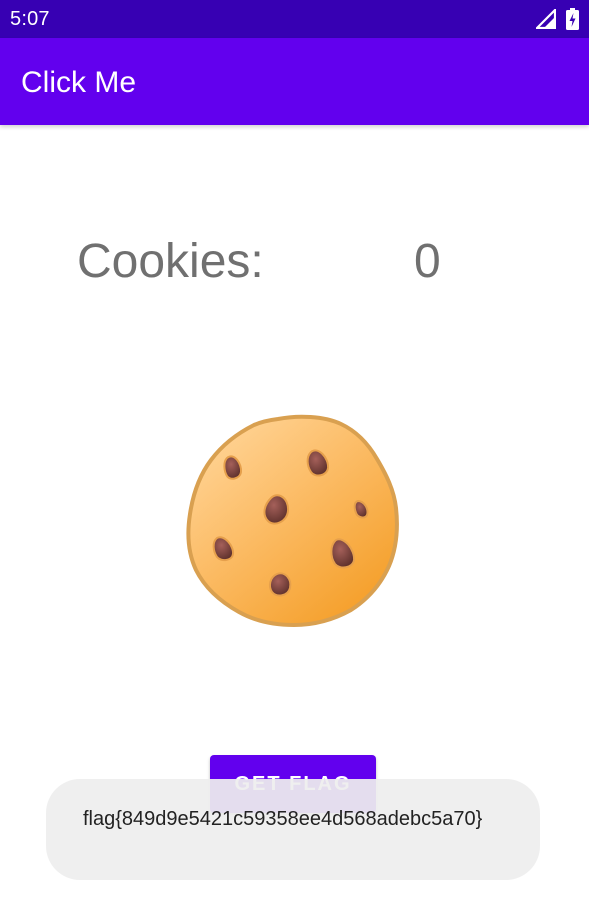  I want to click on cookies-count: 0, so click(427, 261).